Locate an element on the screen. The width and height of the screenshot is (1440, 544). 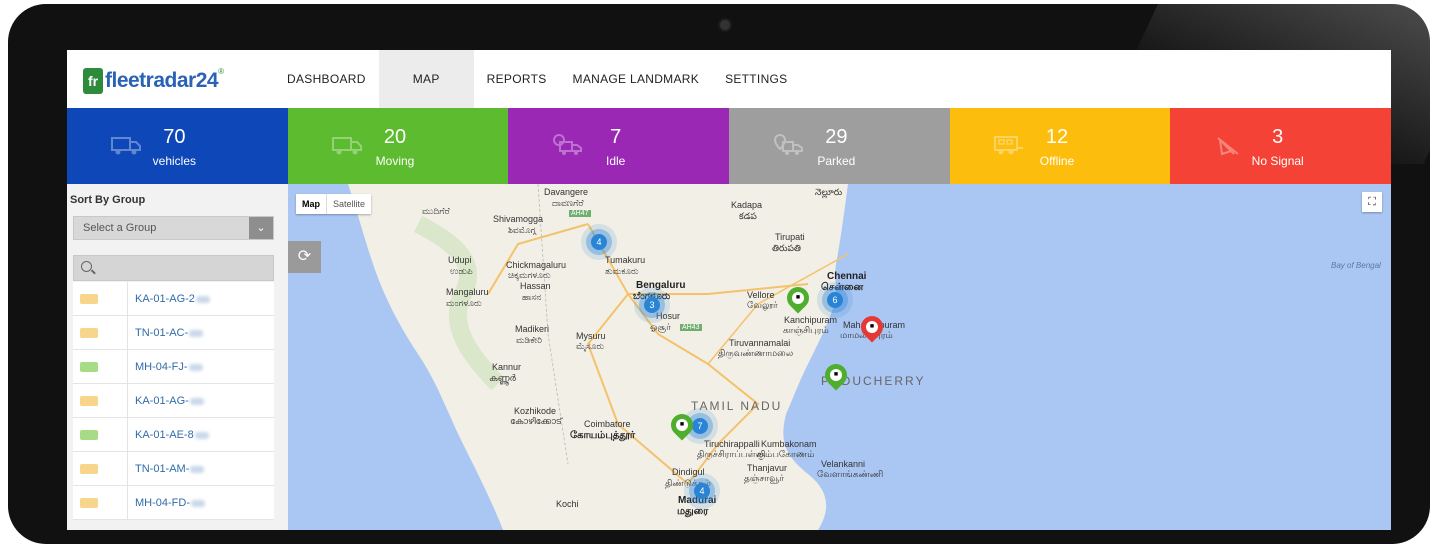
map-label-tumakuru-local: ತುಮಕೂರು is located at coordinates (622, 271).